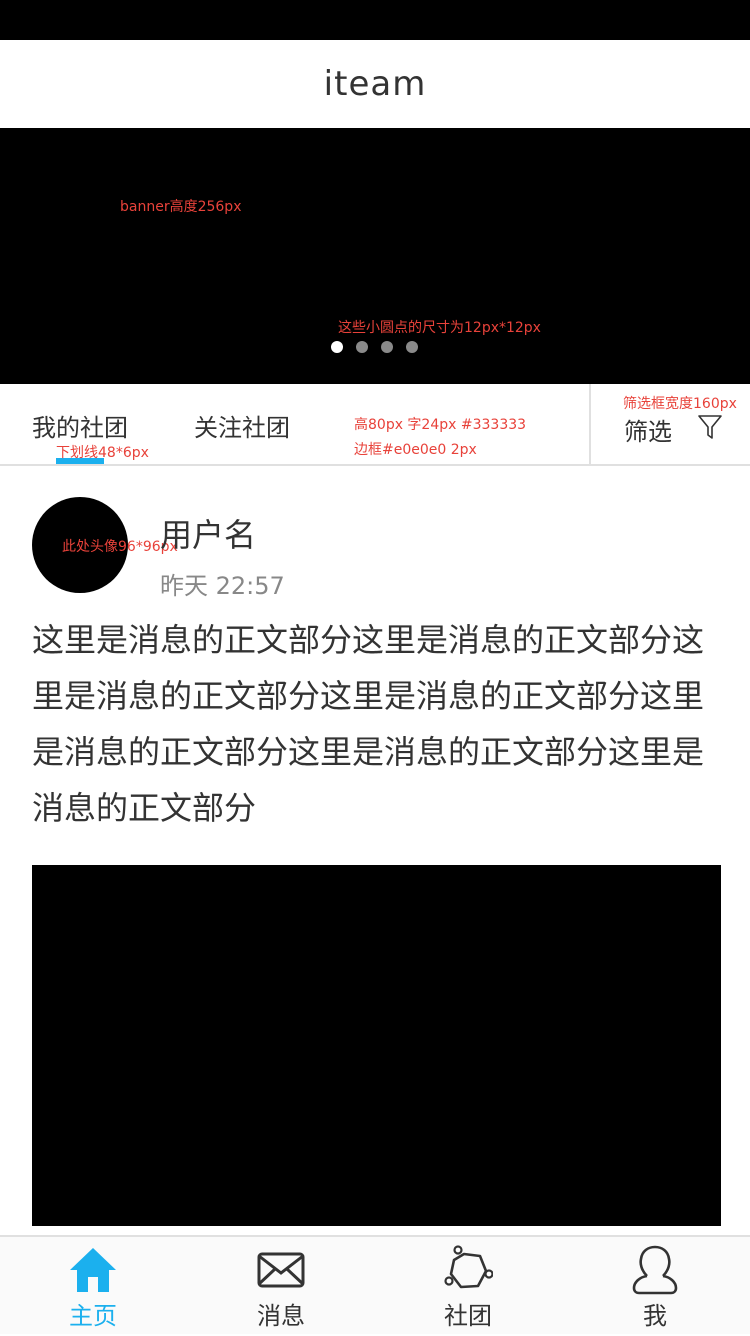  What do you see at coordinates (375, 20) in the screenshot?
I see `status-bar` at bounding box center [375, 20].